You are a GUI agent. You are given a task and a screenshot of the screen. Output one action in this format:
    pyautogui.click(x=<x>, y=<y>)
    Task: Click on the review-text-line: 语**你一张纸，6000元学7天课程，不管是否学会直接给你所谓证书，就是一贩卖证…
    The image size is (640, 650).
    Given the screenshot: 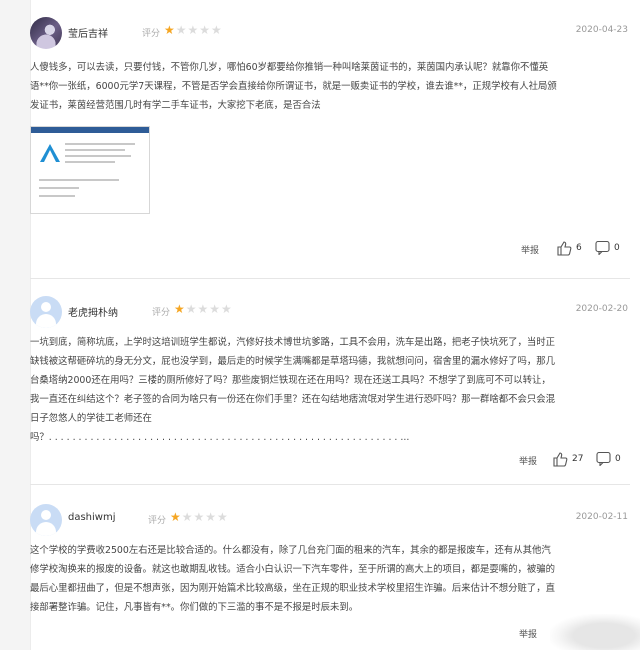 What is the action you would take?
    pyautogui.click(x=293, y=86)
    